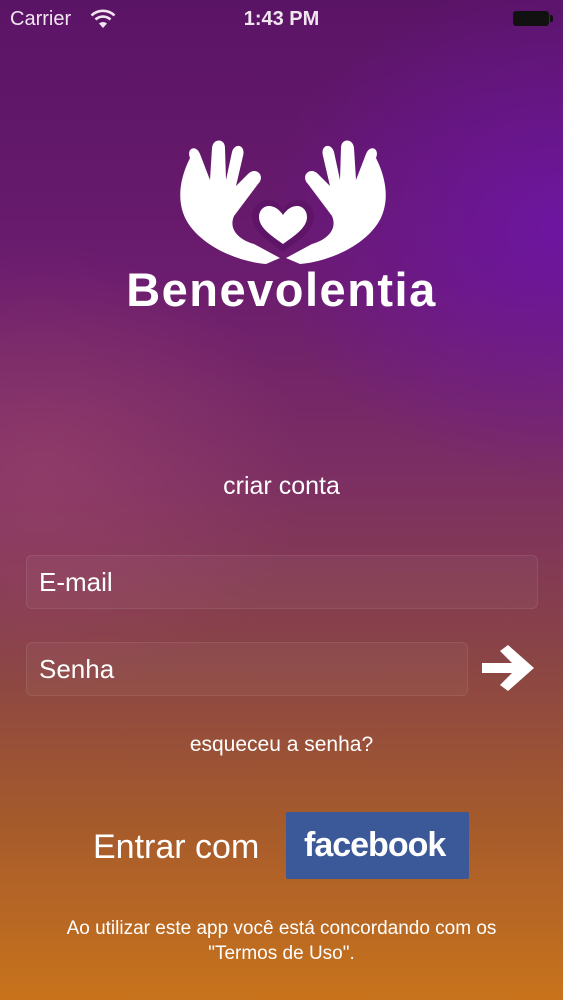 The height and width of the screenshot is (1000, 563). Describe the element at coordinates (375, 845) in the screenshot. I see `facebook-logo-text: facebook` at that location.